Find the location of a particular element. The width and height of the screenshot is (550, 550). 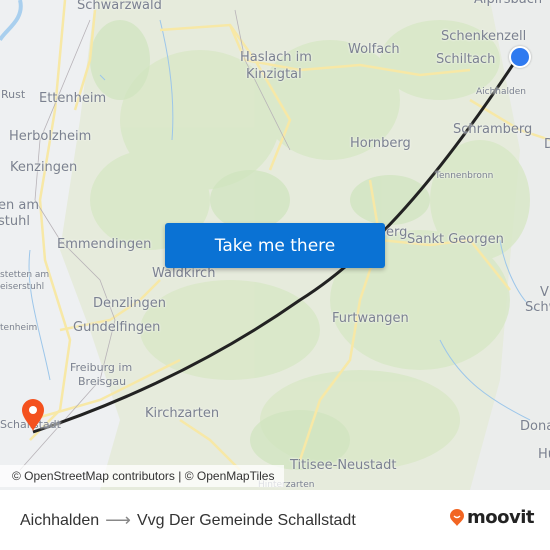

place-label: Schiltach is located at coordinates (466, 59).